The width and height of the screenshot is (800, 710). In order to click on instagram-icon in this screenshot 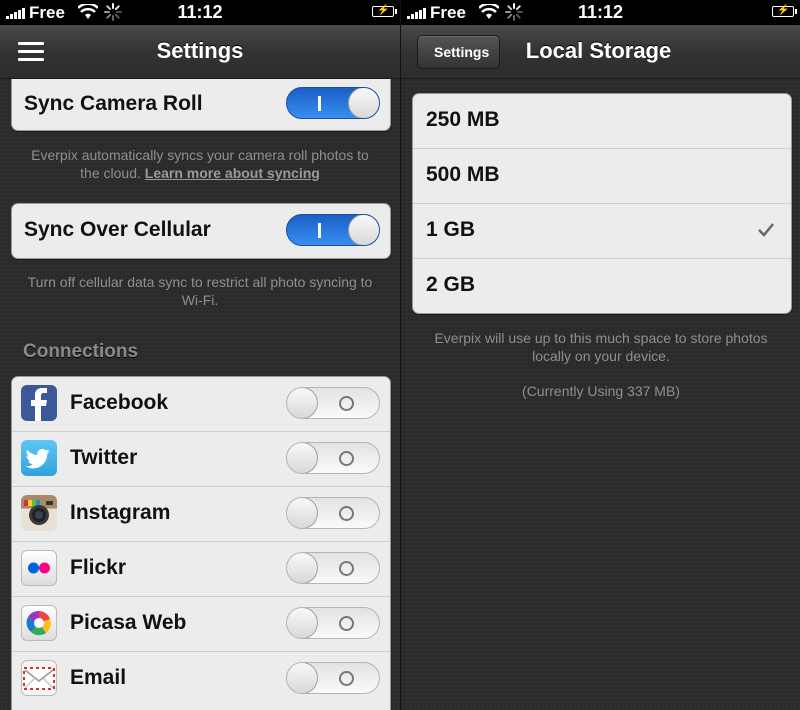, I will do `click(39, 513)`.